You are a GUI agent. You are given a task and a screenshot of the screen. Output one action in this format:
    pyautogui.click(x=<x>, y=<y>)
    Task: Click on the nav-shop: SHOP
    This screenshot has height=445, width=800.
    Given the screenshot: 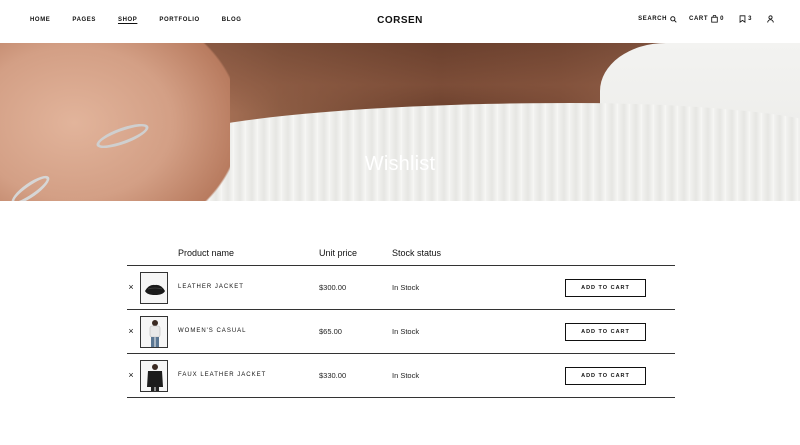 What is the action you would take?
    pyautogui.click(x=127, y=20)
    